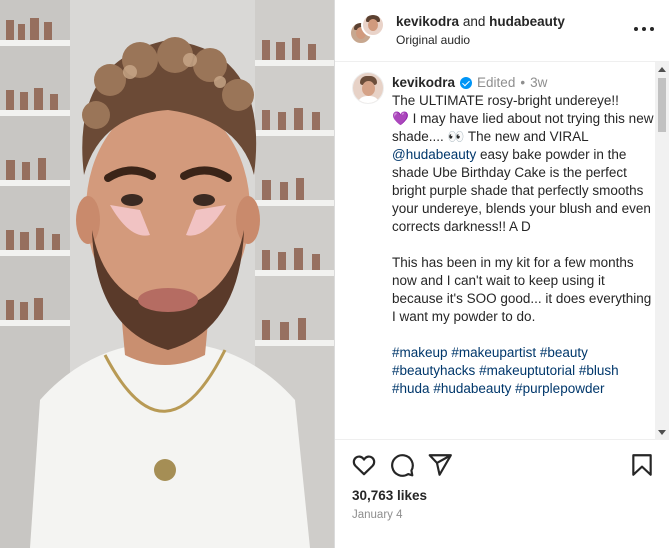 Image resolution: width=669 pixels, height=548 pixels. What do you see at coordinates (502, 31) in the screenshot?
I see `post-header: kevikodra and hudabeauty Original audio` at bounding box center [502, 31].